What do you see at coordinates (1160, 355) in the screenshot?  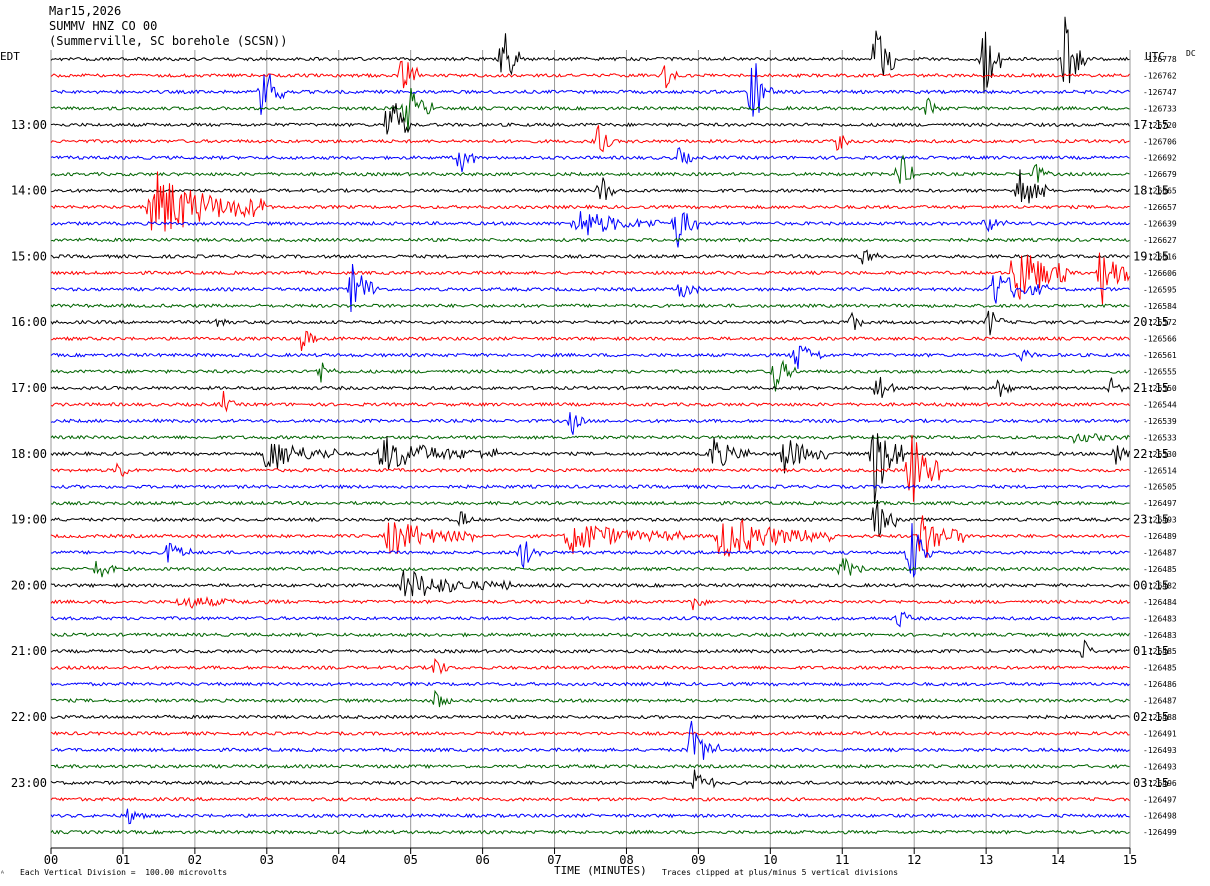 I see `dc-value-18: -126561` at bounding box center [1160, 355].